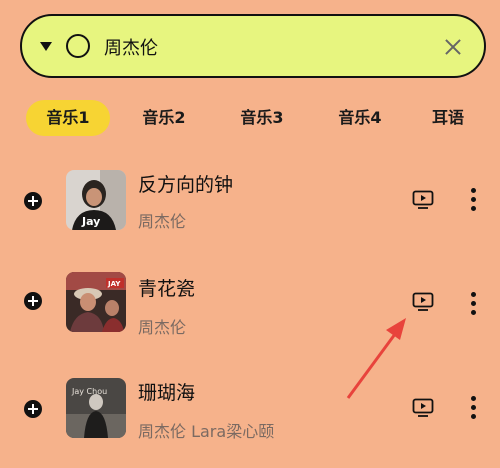 The width and height of the screenshot is (500, 468). Describe the element at coordinates (167, 393) in the screenshot. I see `song-title: 珊瑚海` at that location.